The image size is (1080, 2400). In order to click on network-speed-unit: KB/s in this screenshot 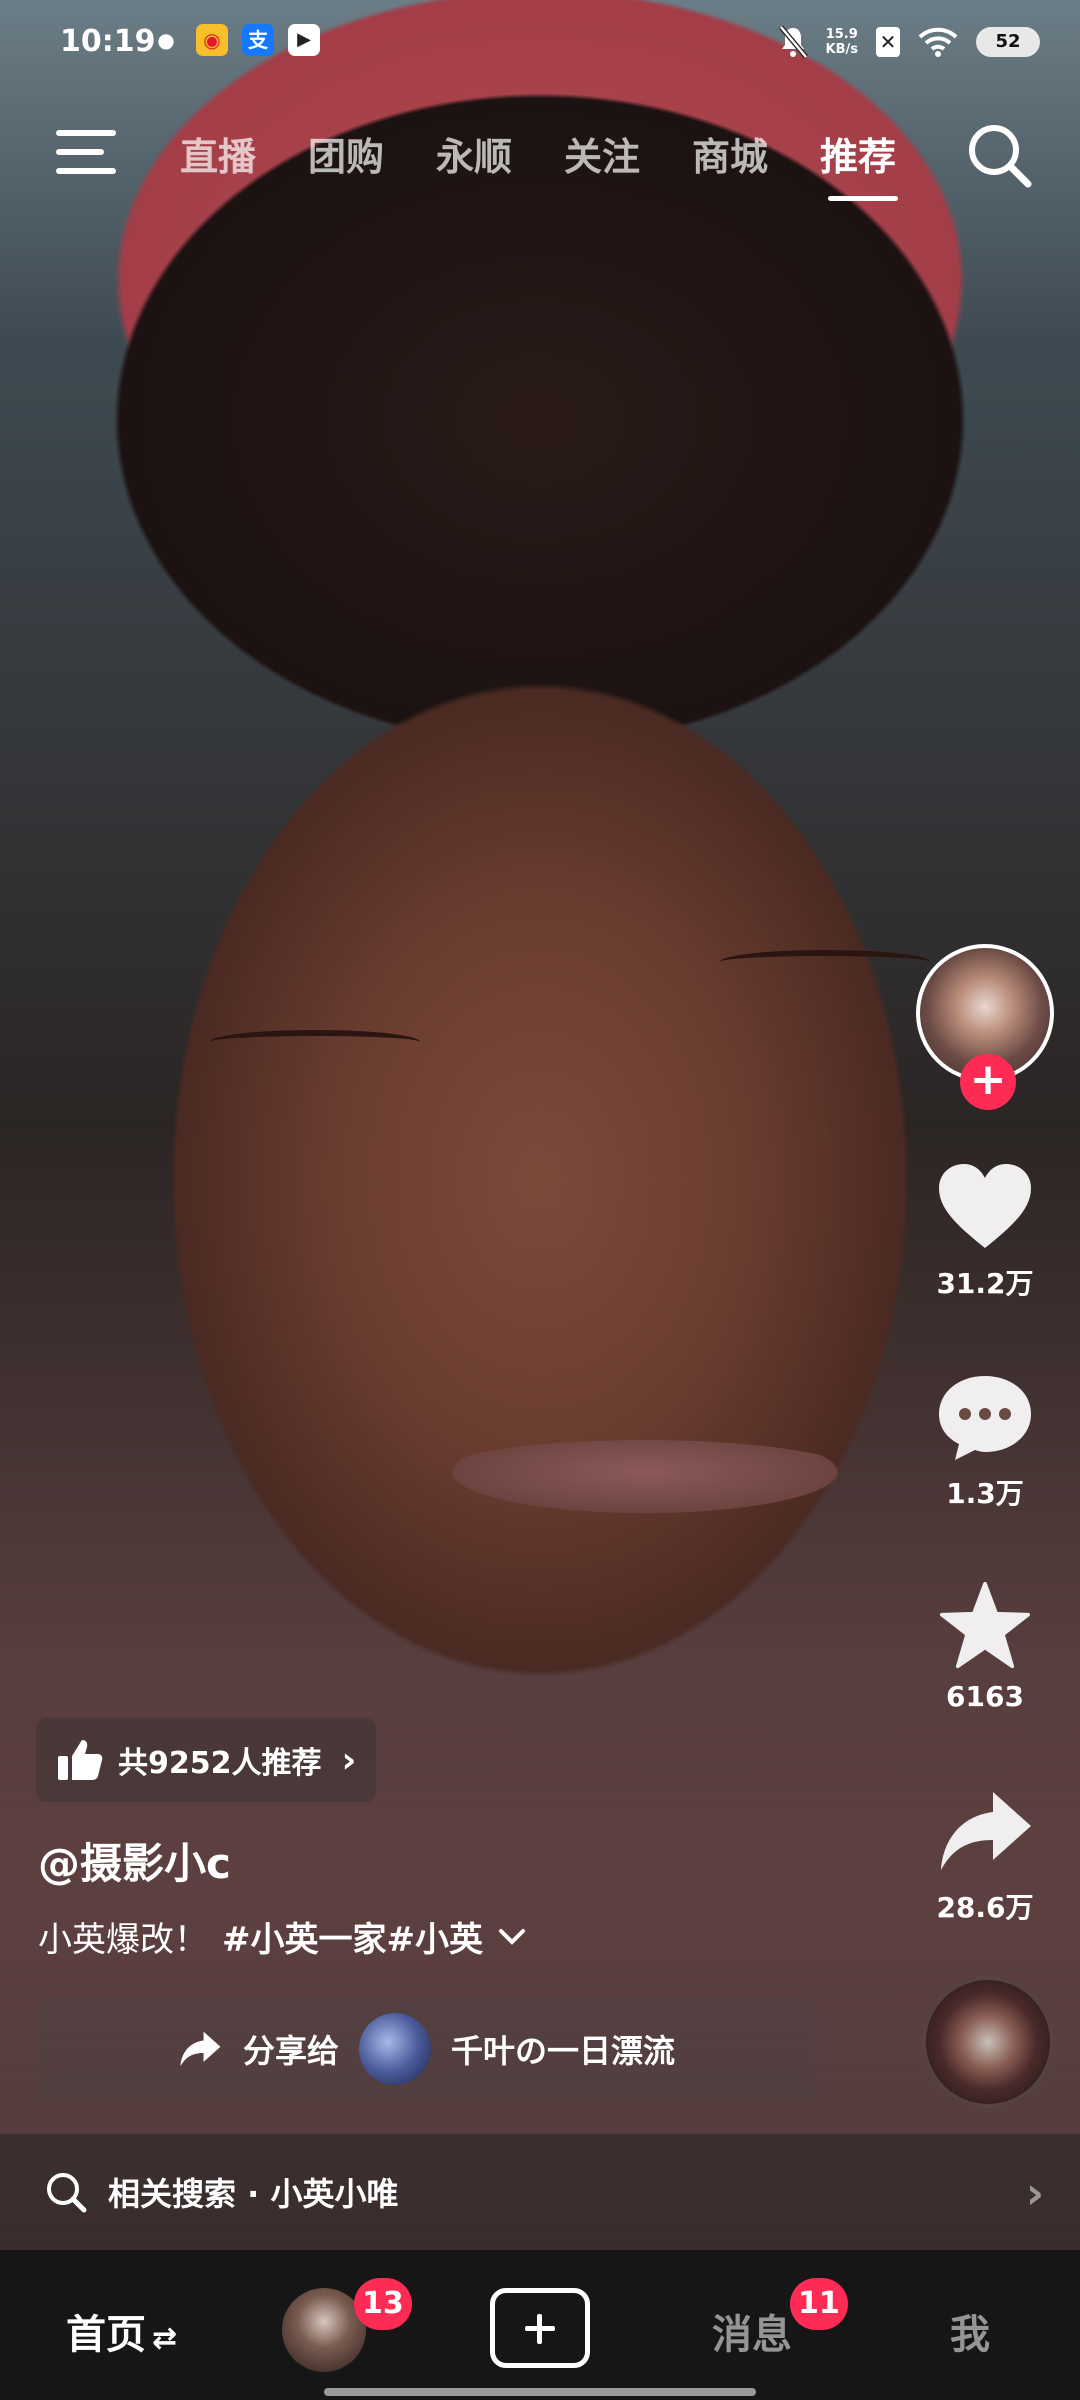, I will do `click(841, 49)`.